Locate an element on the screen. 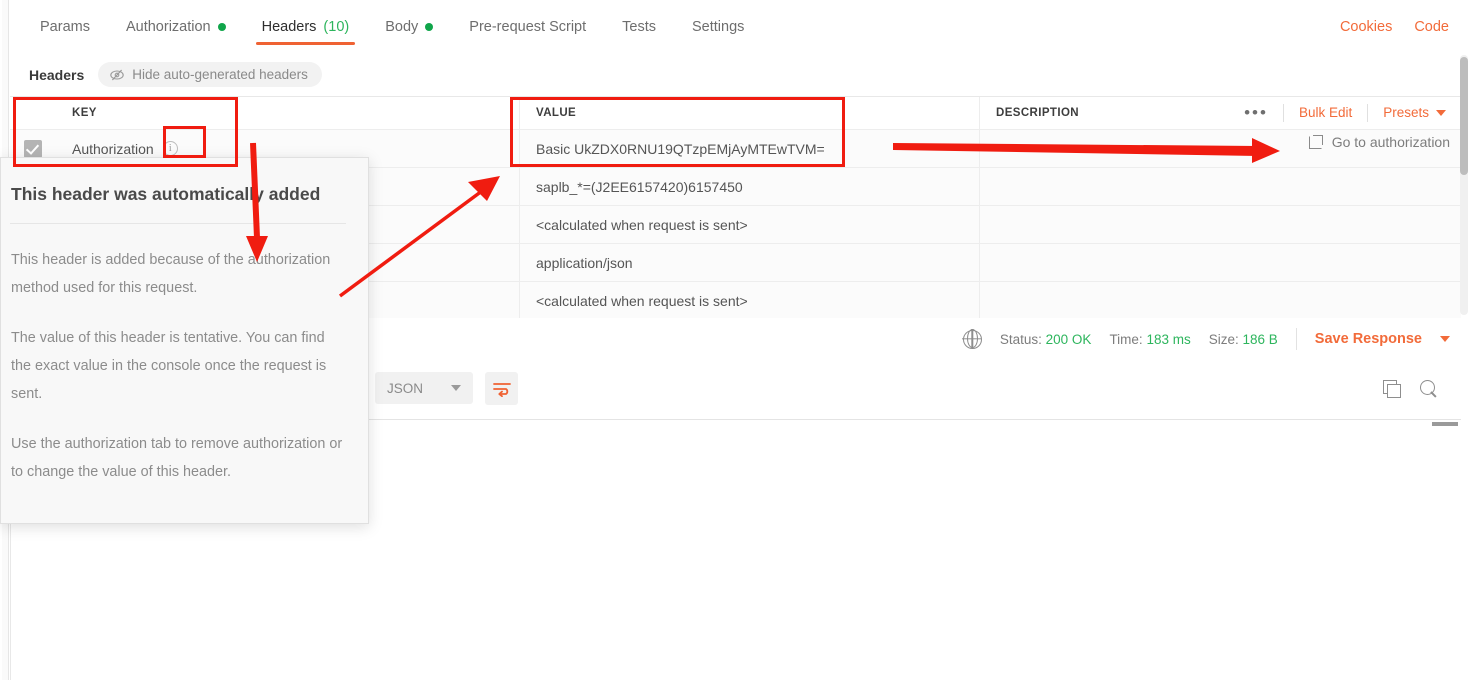  status-value: 200 OK is located at coordinates (1068, 339).